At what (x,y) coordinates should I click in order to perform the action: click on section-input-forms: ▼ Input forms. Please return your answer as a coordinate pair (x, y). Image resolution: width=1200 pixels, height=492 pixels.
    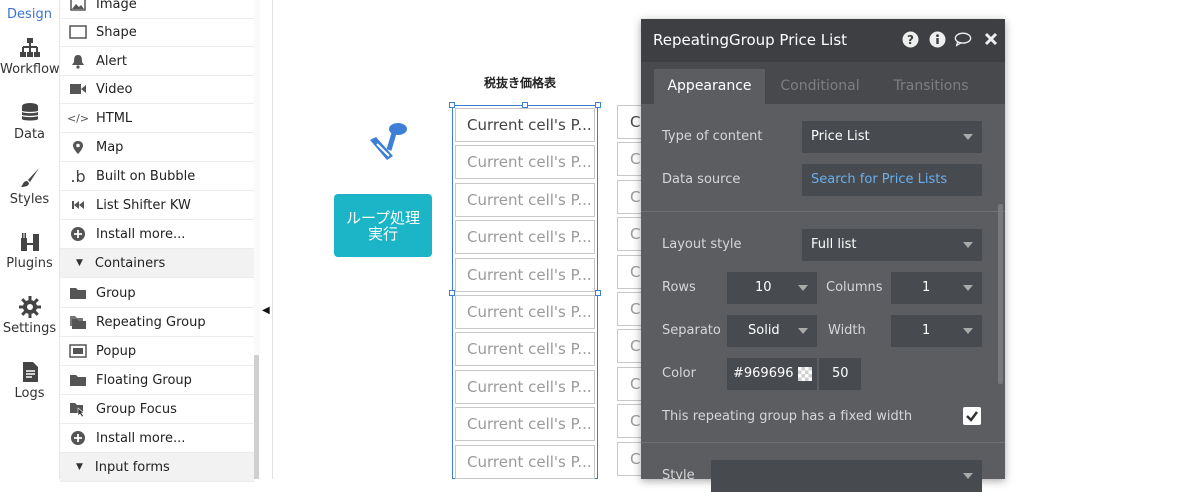
    Looking at the image, I should click on (157, 467).